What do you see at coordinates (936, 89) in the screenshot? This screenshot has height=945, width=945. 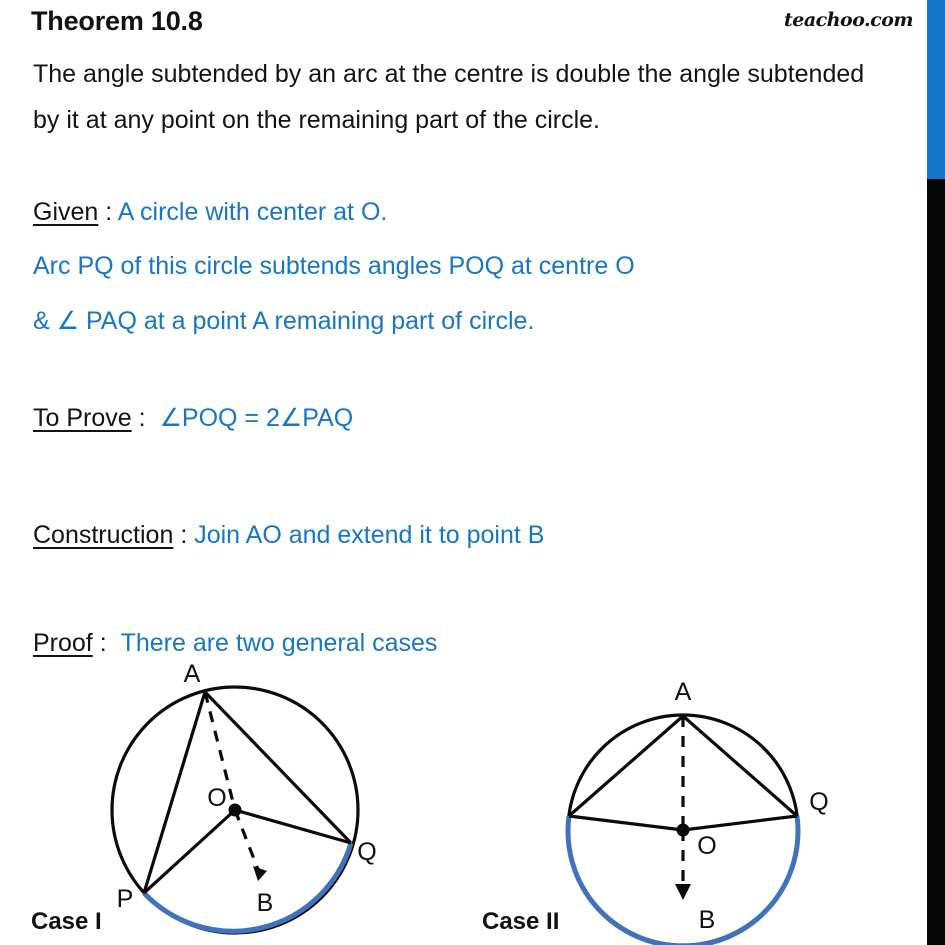 I see `right-edge-blue-bar` at bounding box center [936, 89].